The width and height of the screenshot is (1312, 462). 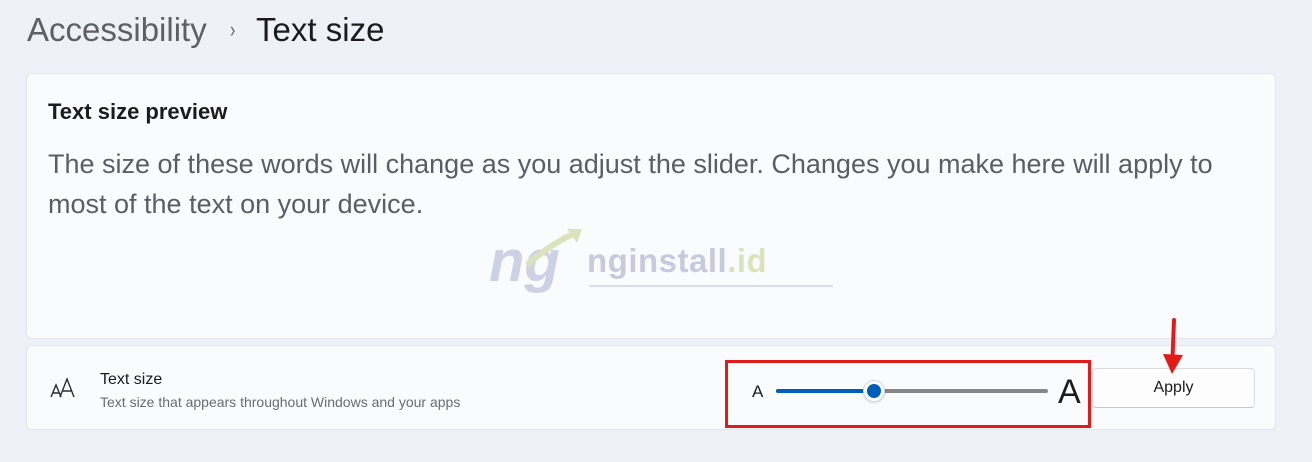 What do you see at coordinates (320, 29) in the screenshot?
I see `page-title: Text size` at bounding box center [320, 29].